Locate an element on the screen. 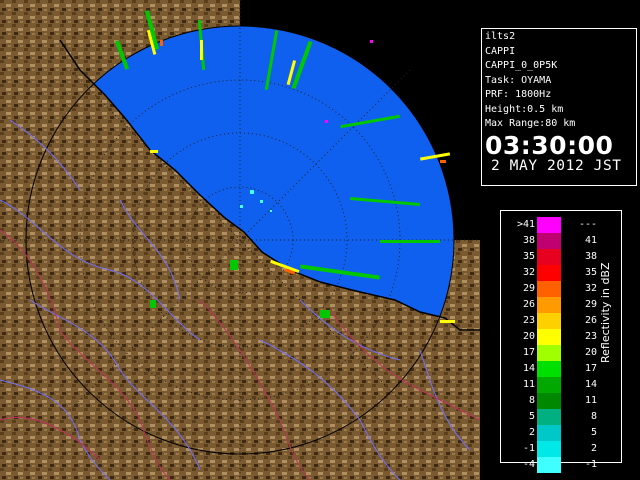 The height and width of the screenshot is (480, 640). height-value: Height:0.5 km is located at coordinates (524, 109).